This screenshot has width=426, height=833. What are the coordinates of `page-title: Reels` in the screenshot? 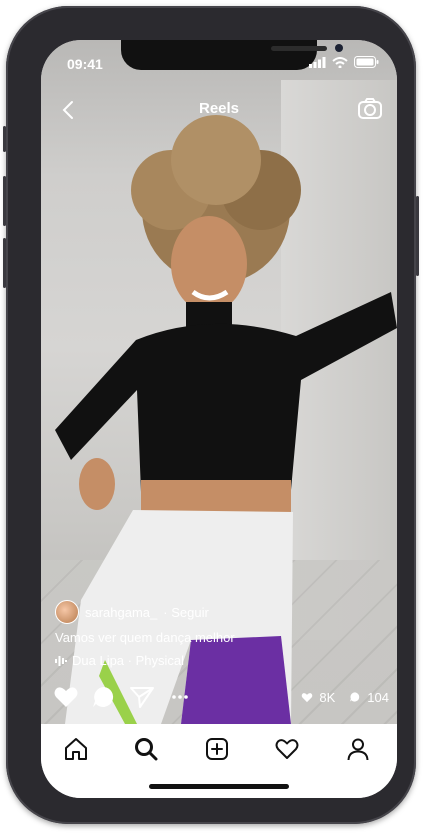 It's located at (219, 108).